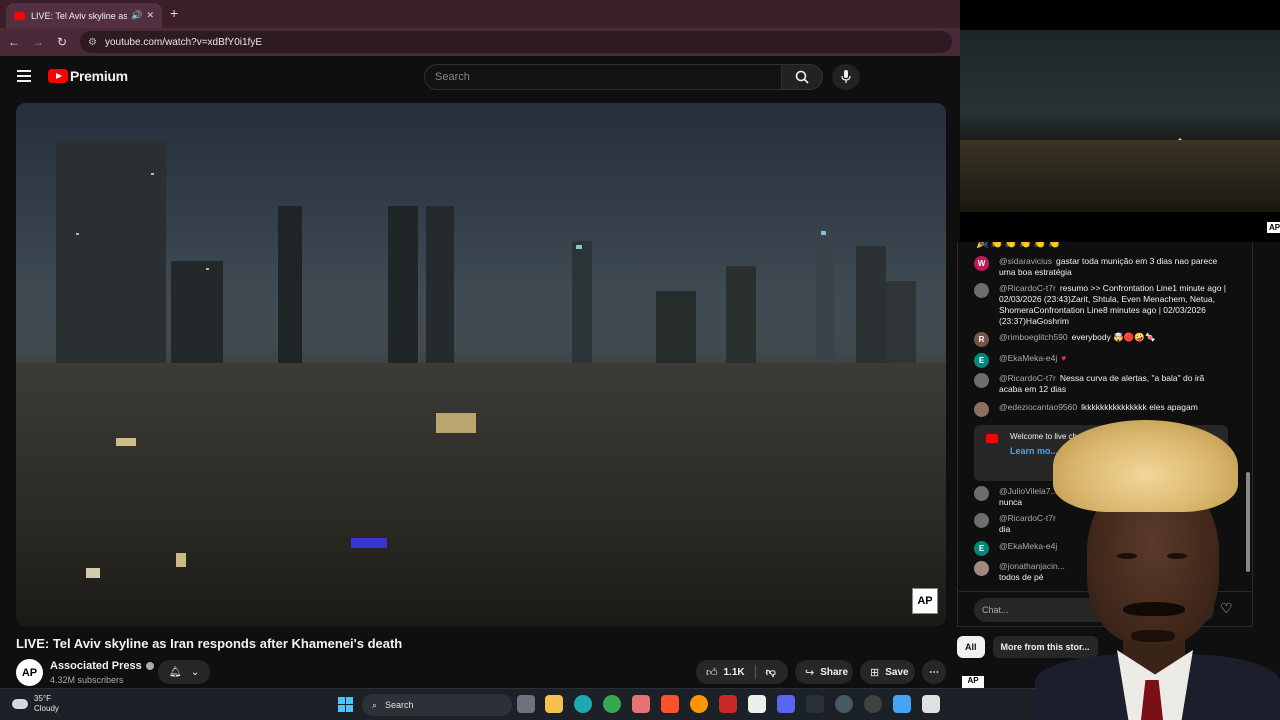 This screenshot has height=720, width=1280. Describe the element at coordinates (554, 704) in the screenshot. I see `file-explorer-icon` at that location.